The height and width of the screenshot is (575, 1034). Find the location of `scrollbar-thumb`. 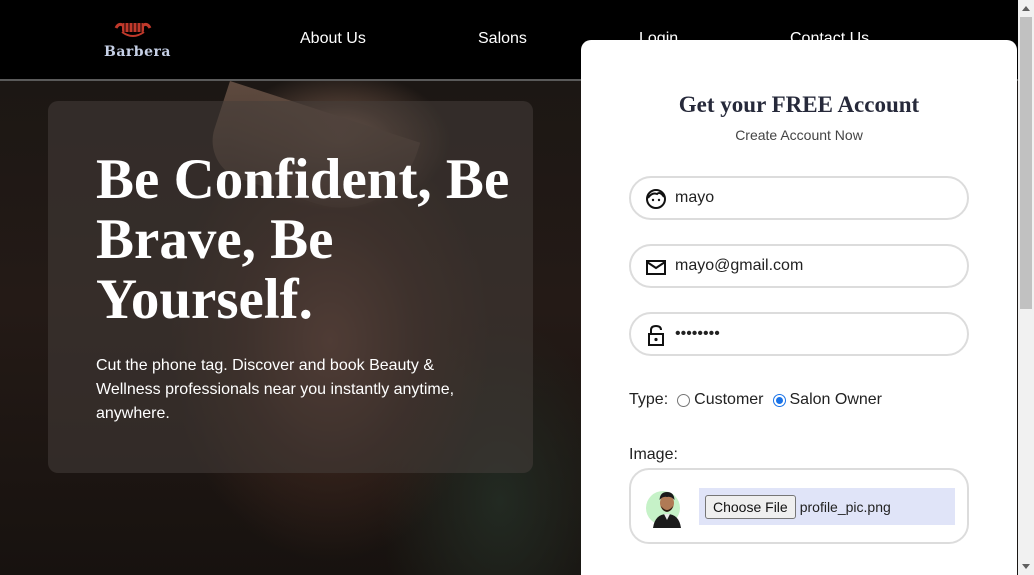

scrollbar-thumb is located at coordinates (1026, 163).